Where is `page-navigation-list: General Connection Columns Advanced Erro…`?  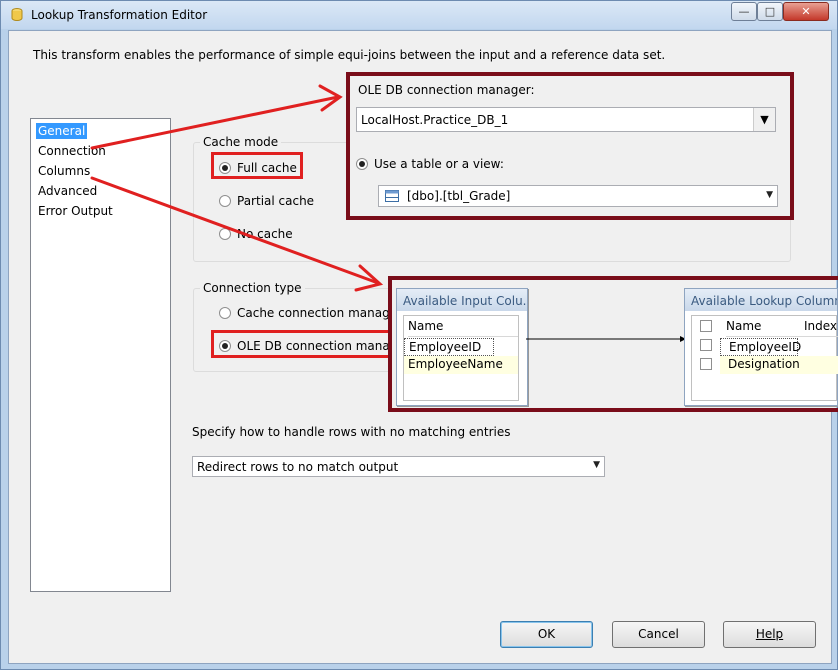 page-navigation-list: General Connection Columns Advanced Erro… is located at coordinates (100, 355).